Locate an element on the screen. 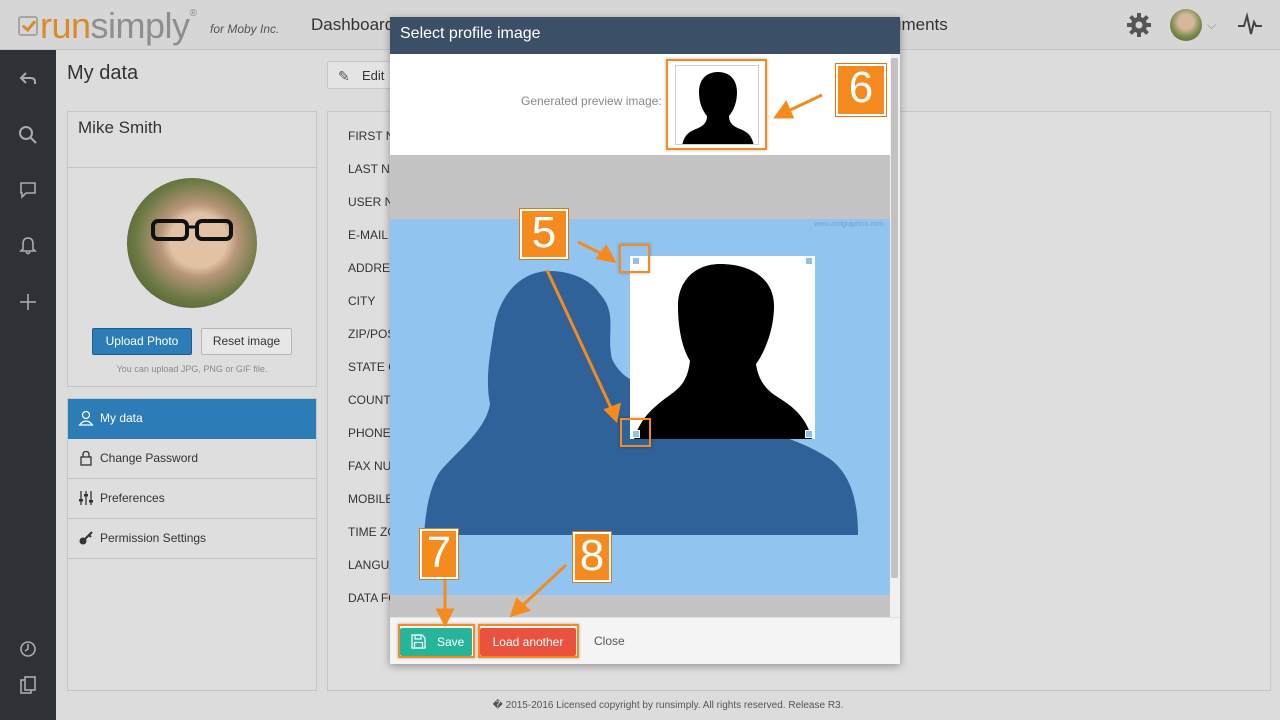 The width and height of the screenshot is (1280, 720). annotation-number-5: 5 is located at coordinates (544, 234).